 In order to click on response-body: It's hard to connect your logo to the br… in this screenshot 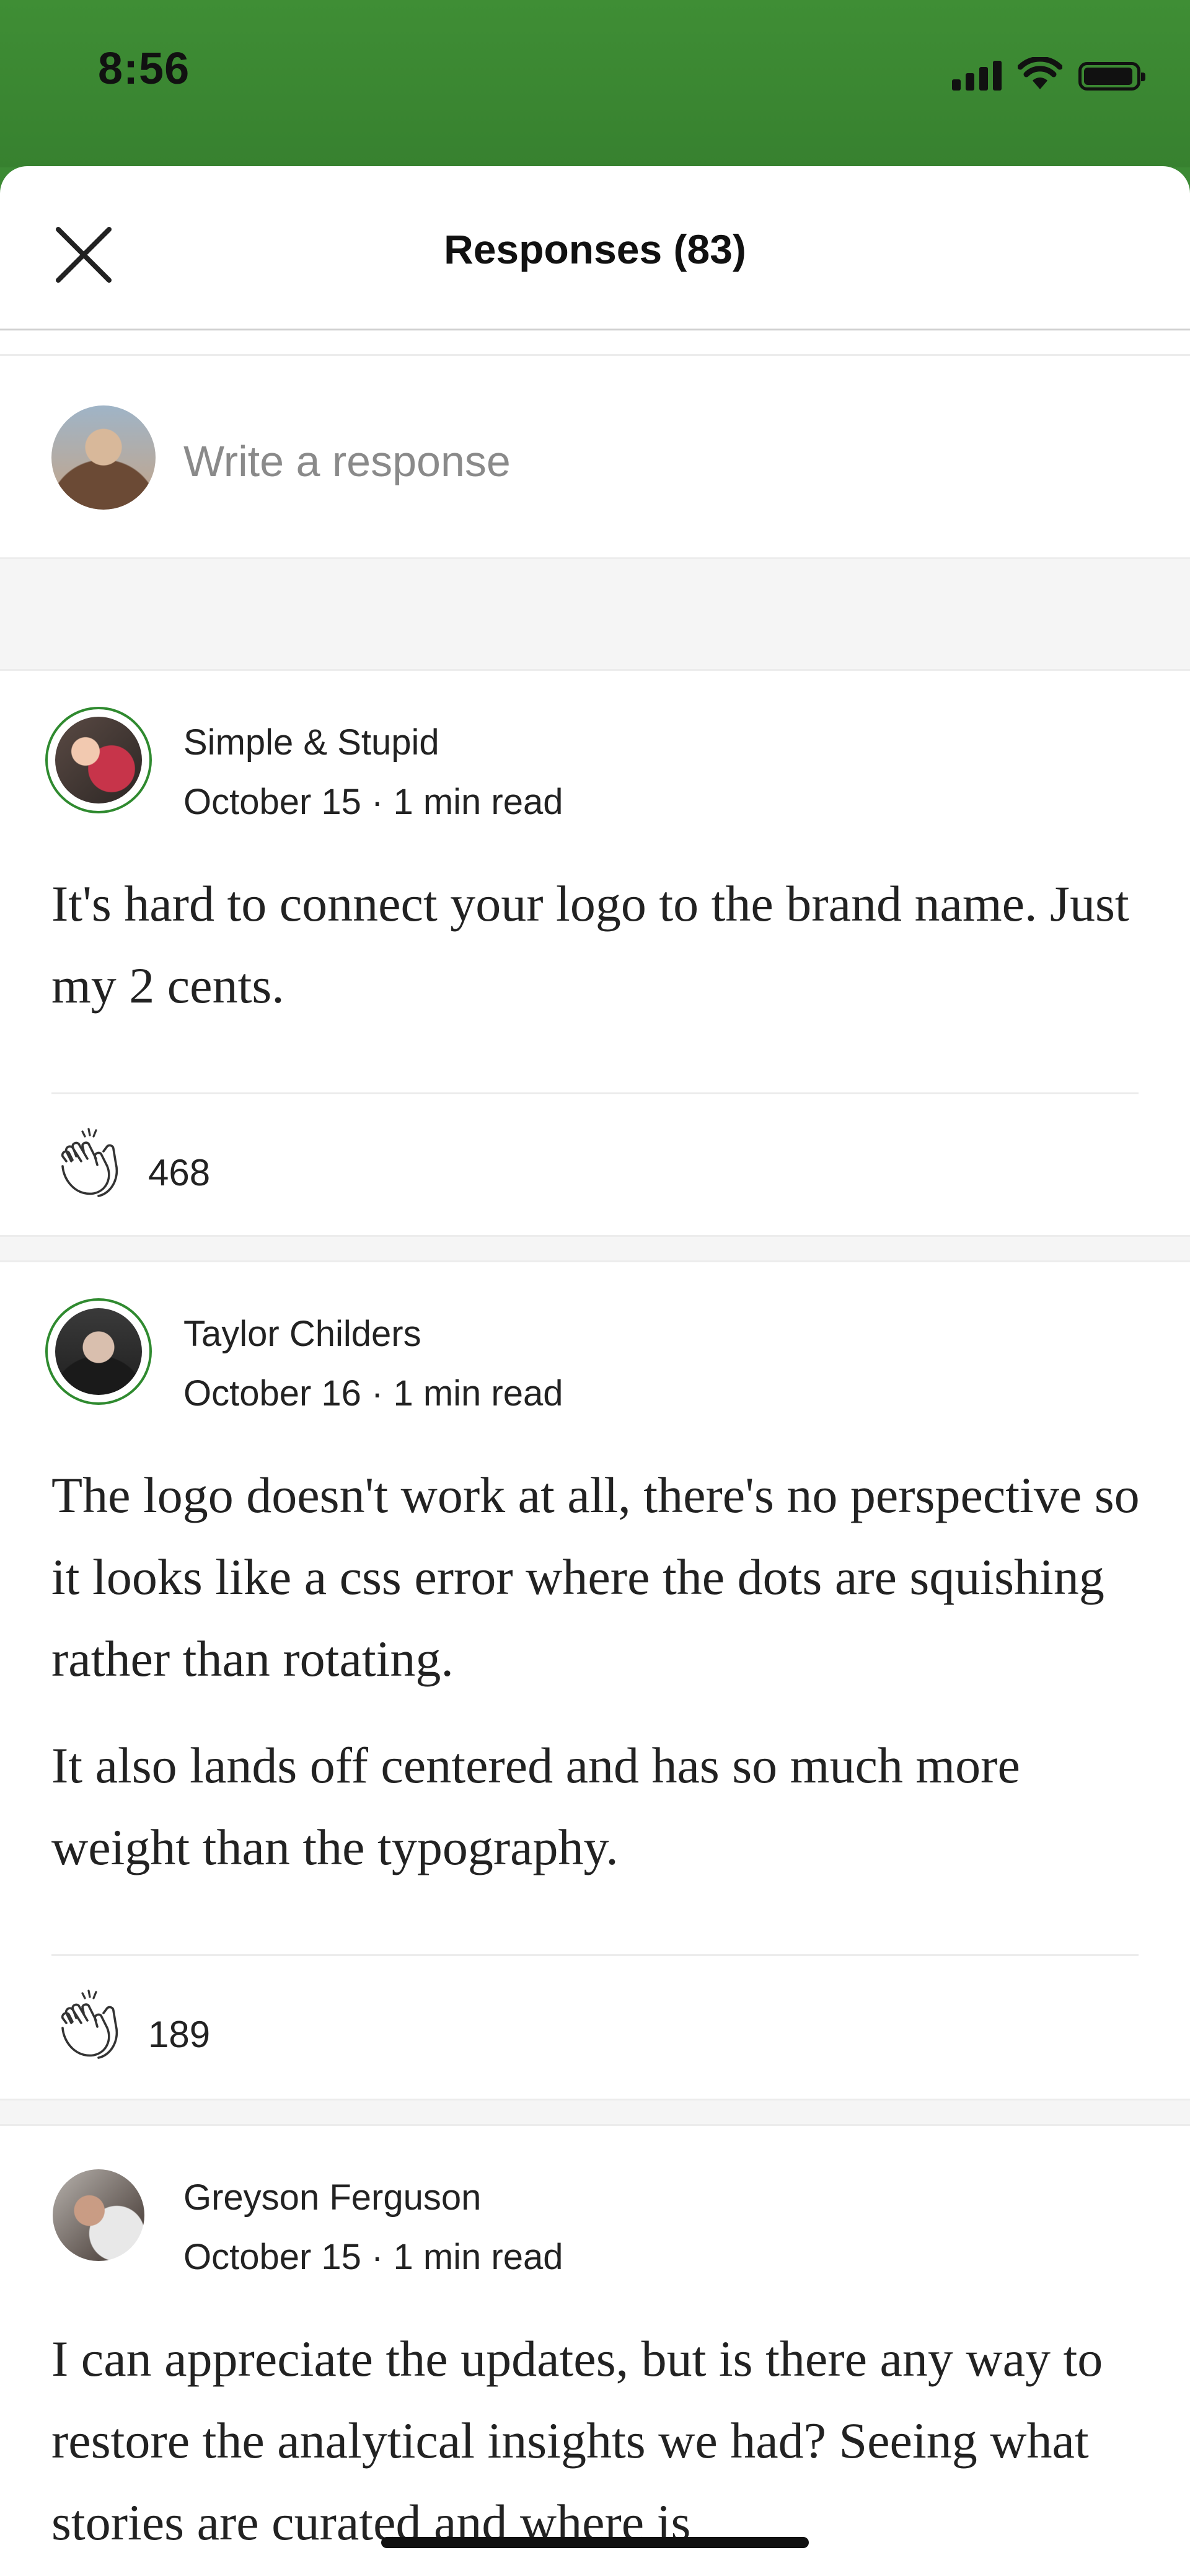, I will do `click(595, 945)`.